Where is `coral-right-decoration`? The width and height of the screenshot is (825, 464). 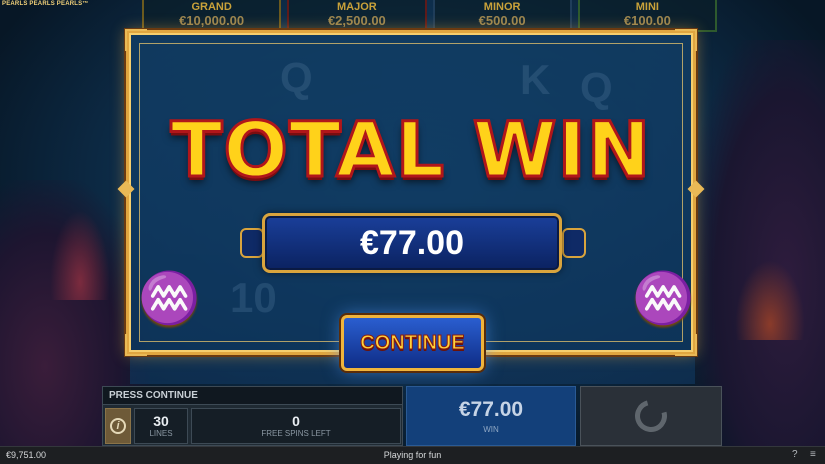 coral-right-decoration is located at coordinates (770, 300).